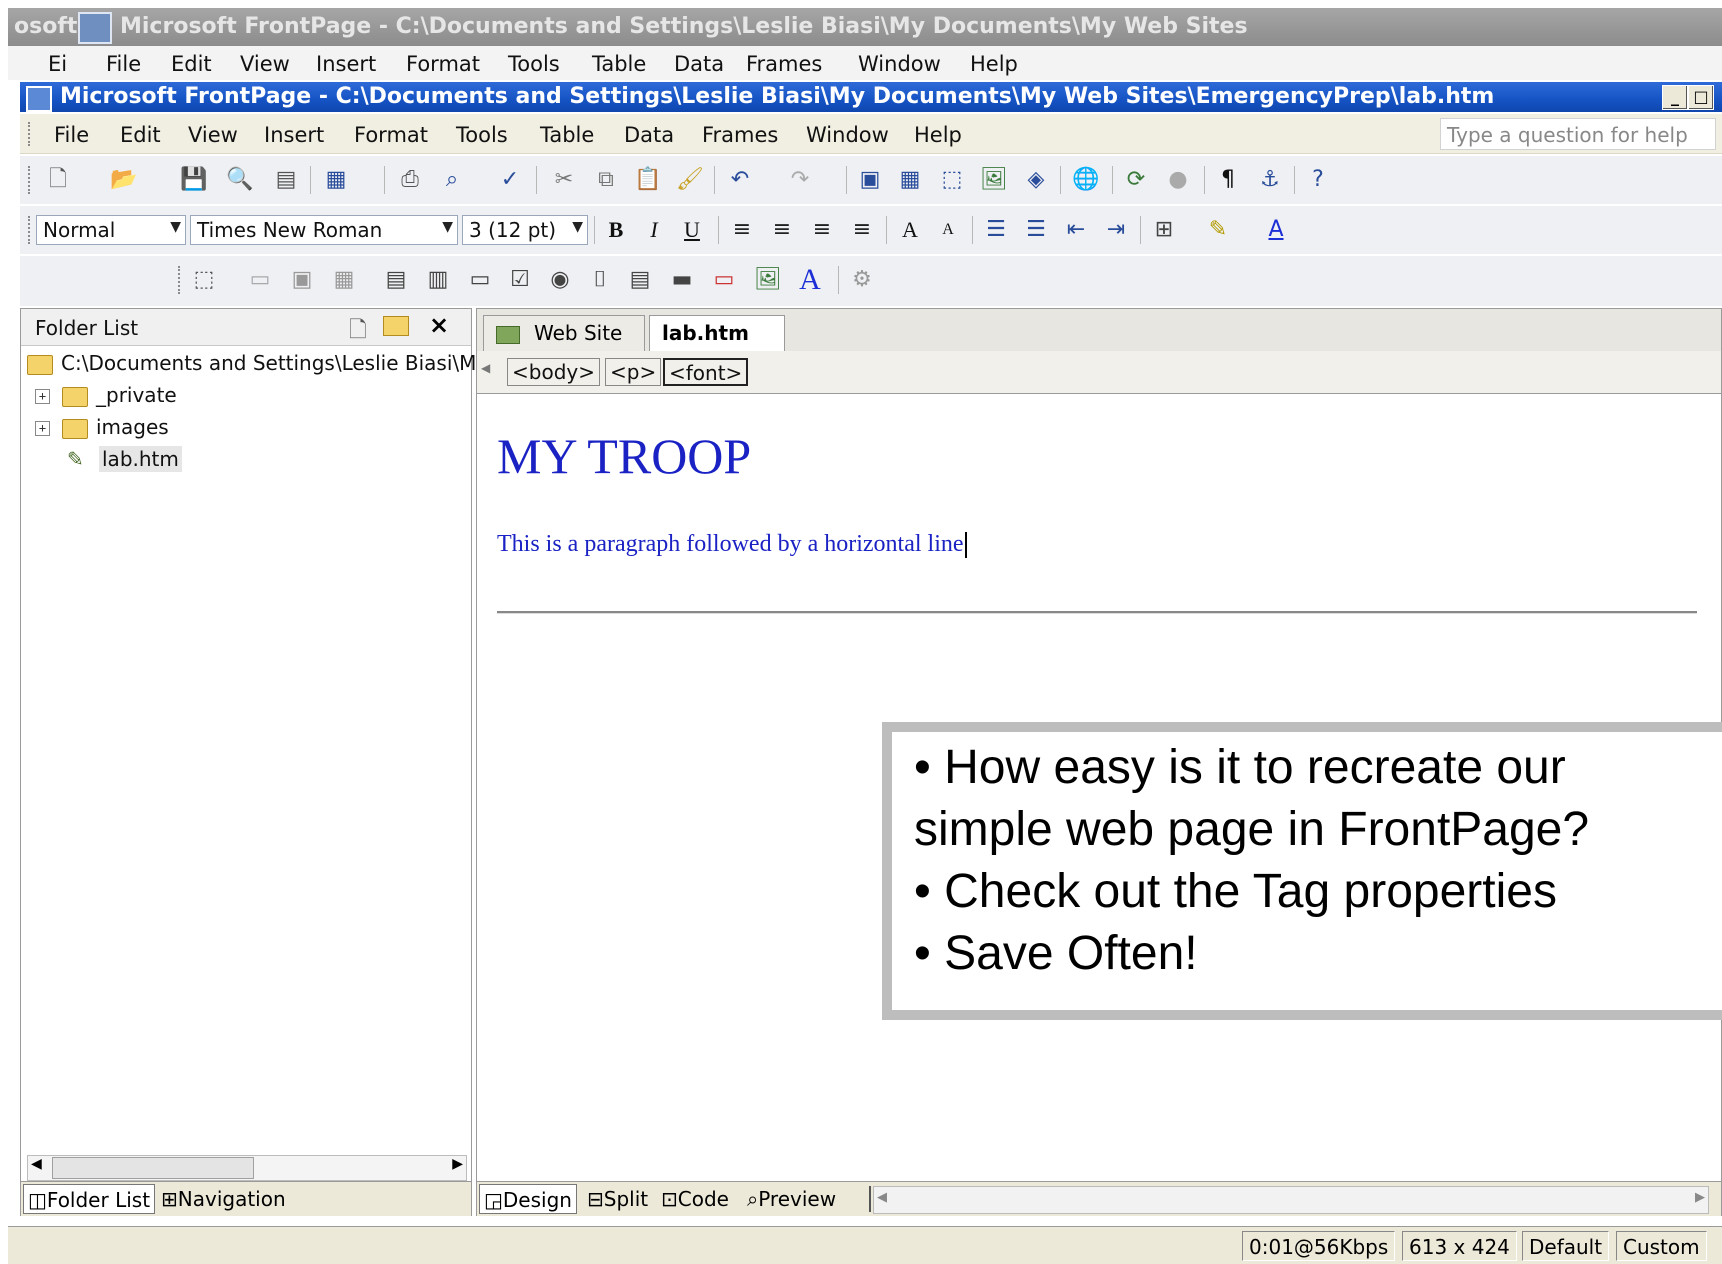  I want to click on scrollbar-thumb, so click(153, 1168).